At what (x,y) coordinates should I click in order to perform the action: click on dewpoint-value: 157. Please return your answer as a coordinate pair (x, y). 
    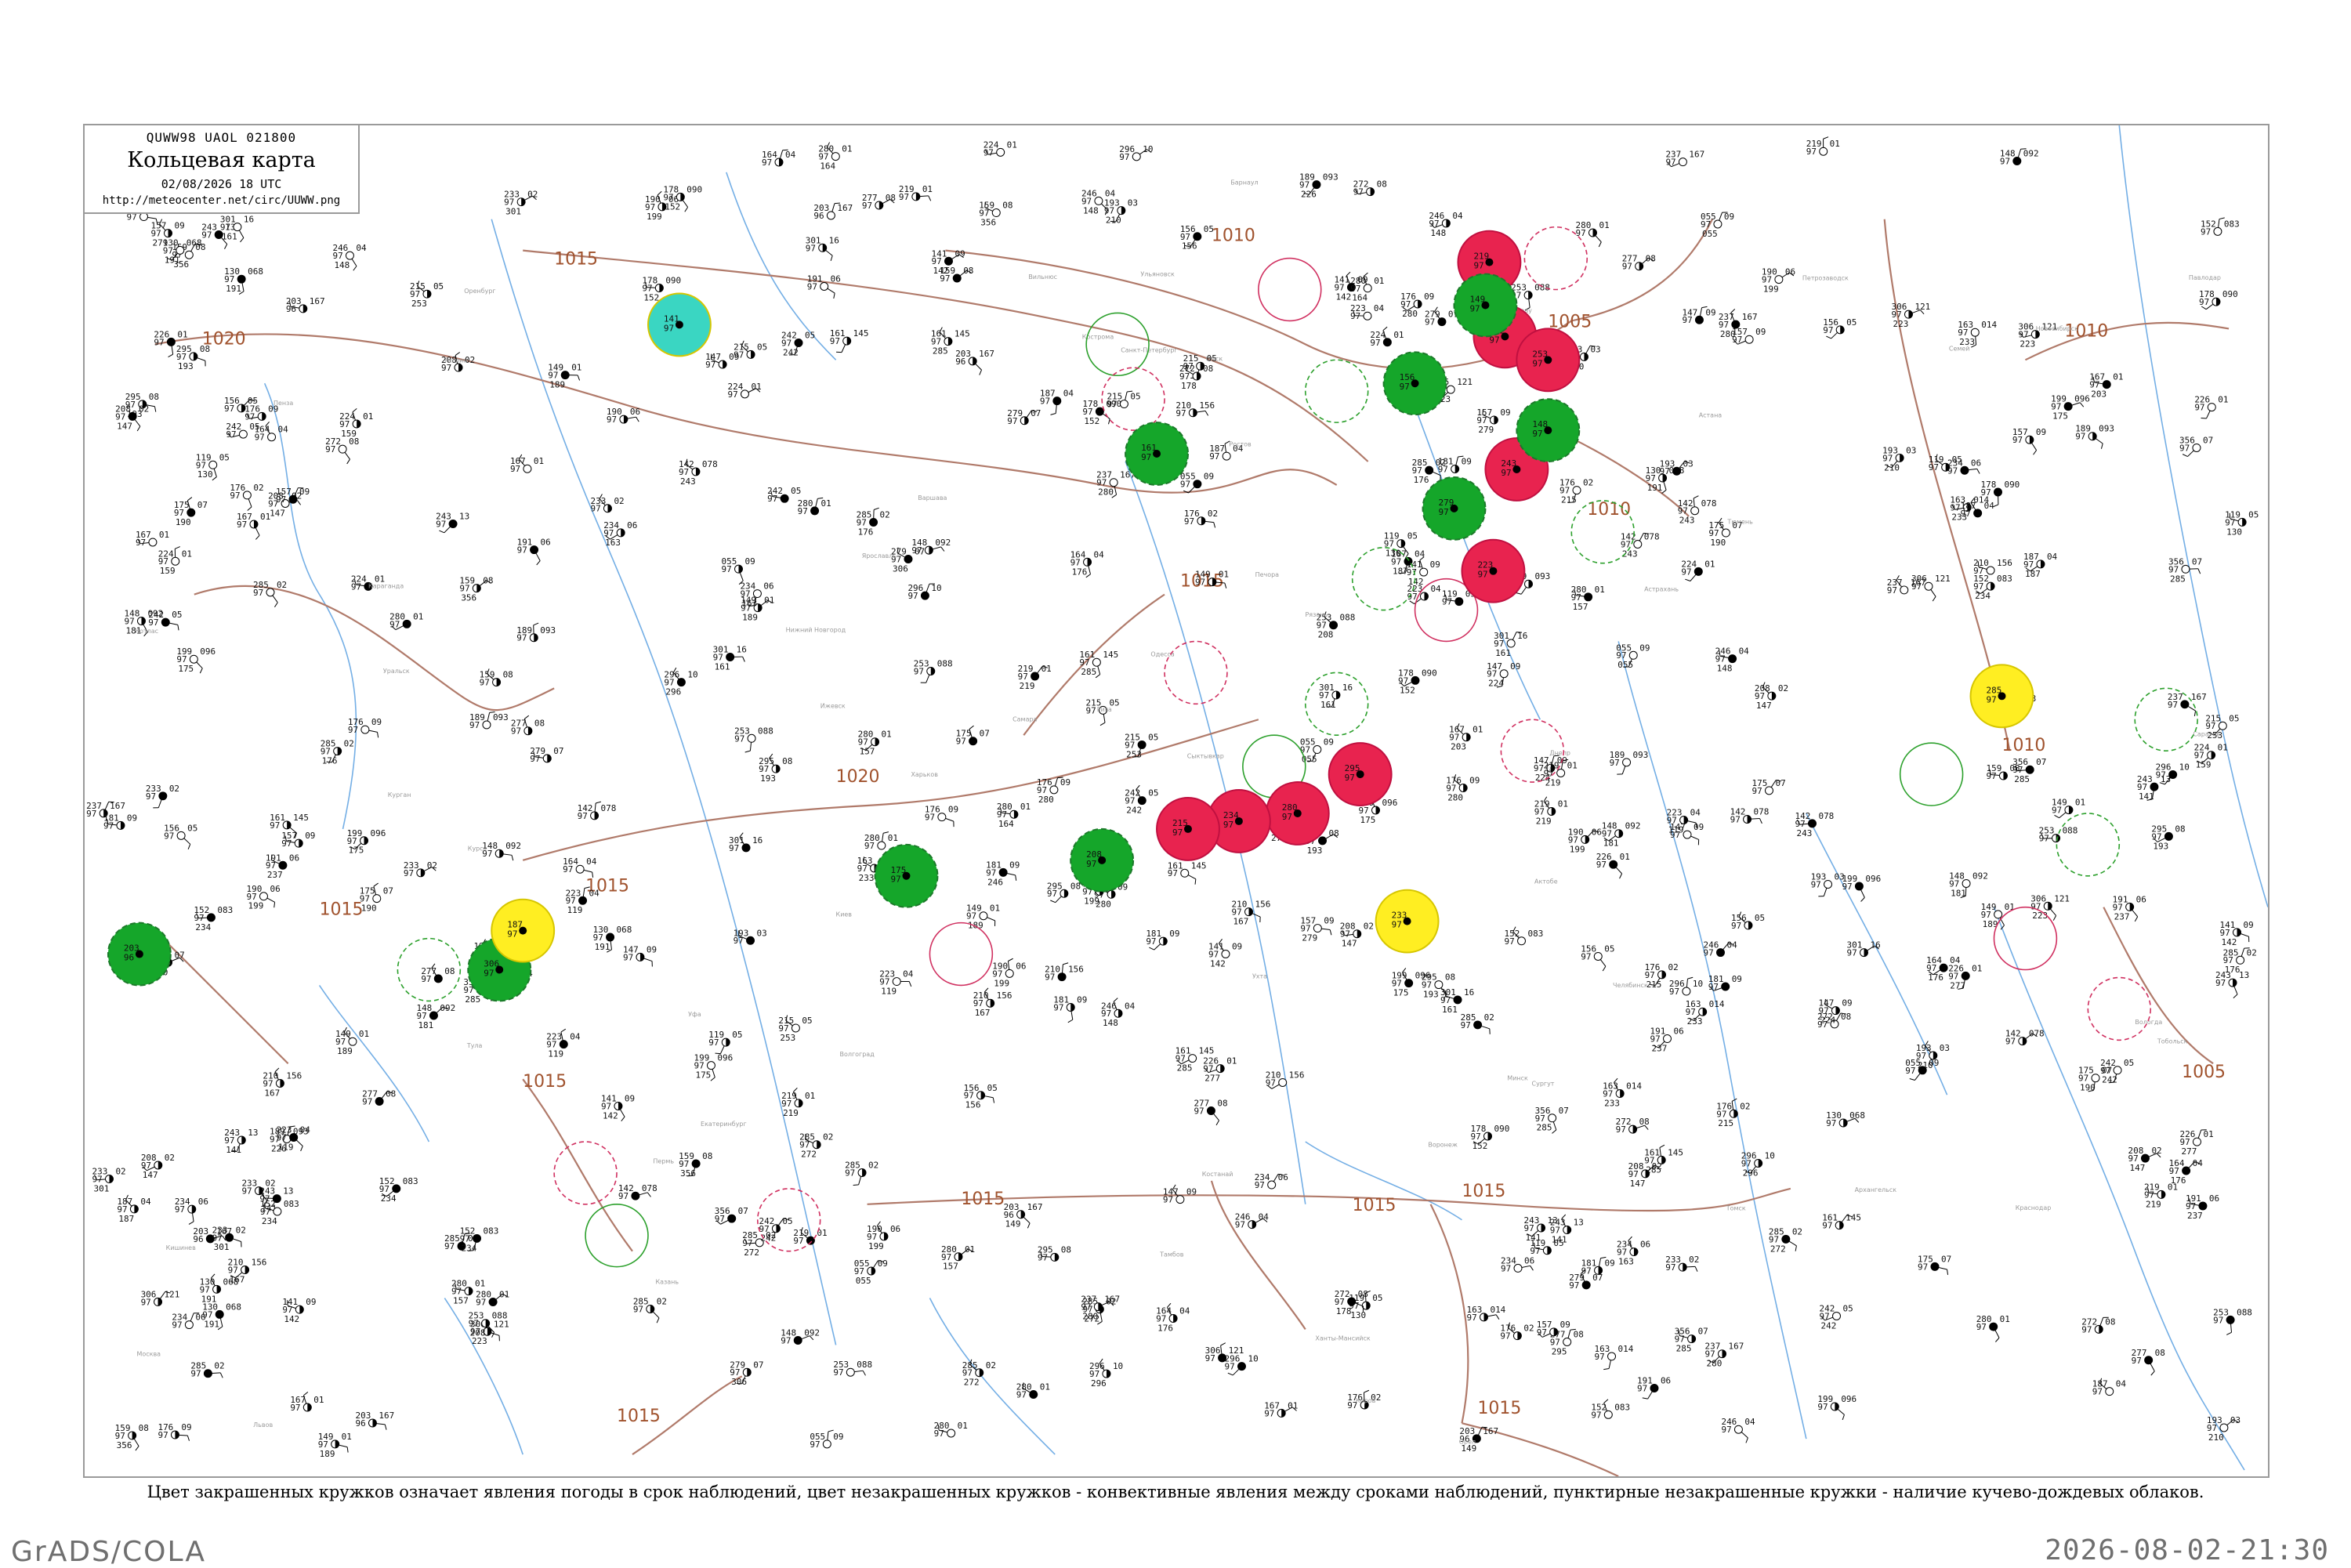
    Looking at the image, I should click on (867, 752).